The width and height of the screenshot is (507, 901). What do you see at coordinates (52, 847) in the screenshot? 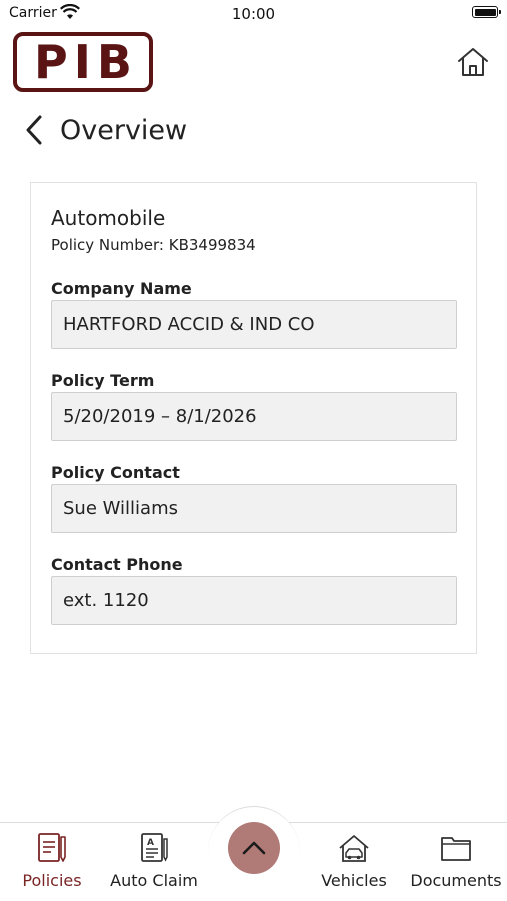
I see `policies-icon` at bounding box center [52, 847].